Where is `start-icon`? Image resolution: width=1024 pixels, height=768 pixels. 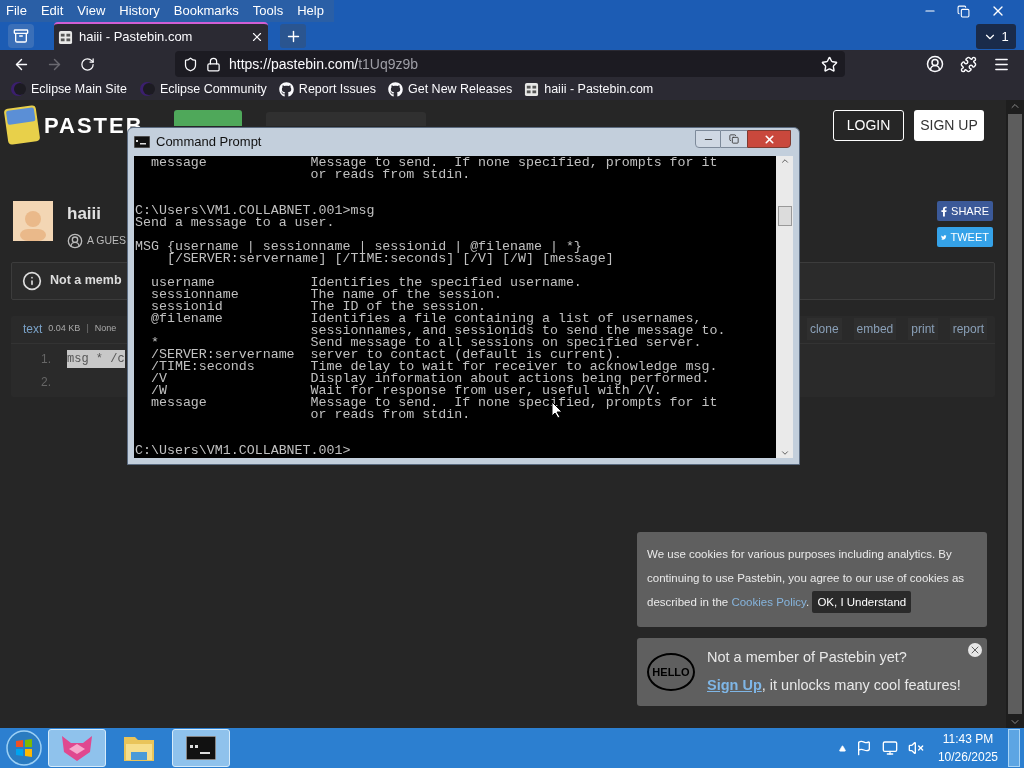 start-icon is located at coordinates (24, 748).